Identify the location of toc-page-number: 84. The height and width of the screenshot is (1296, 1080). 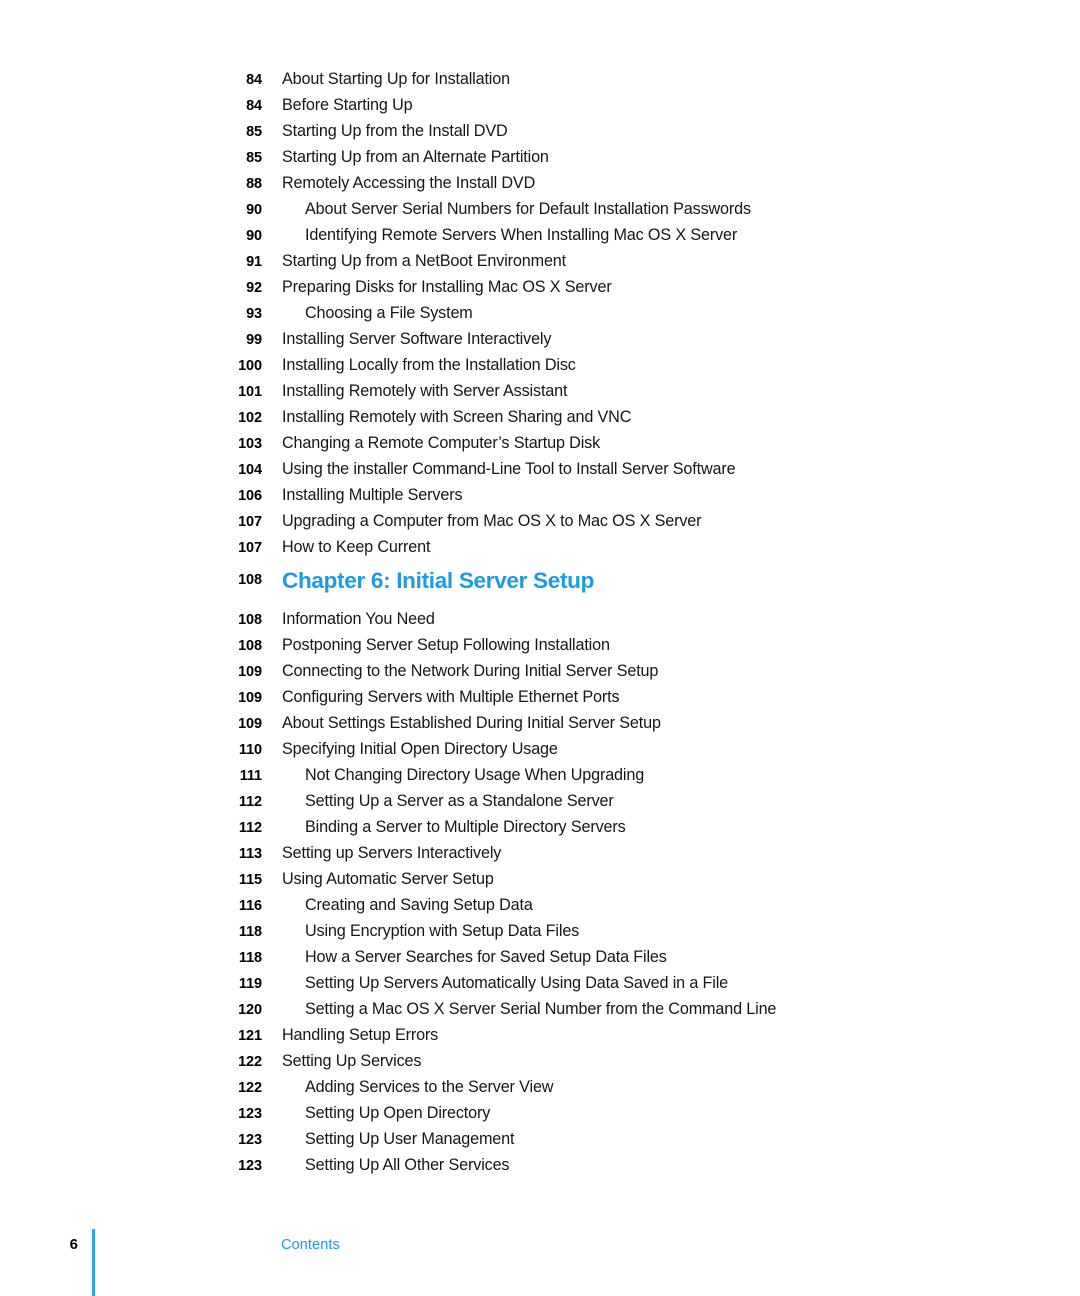
(254, 106).